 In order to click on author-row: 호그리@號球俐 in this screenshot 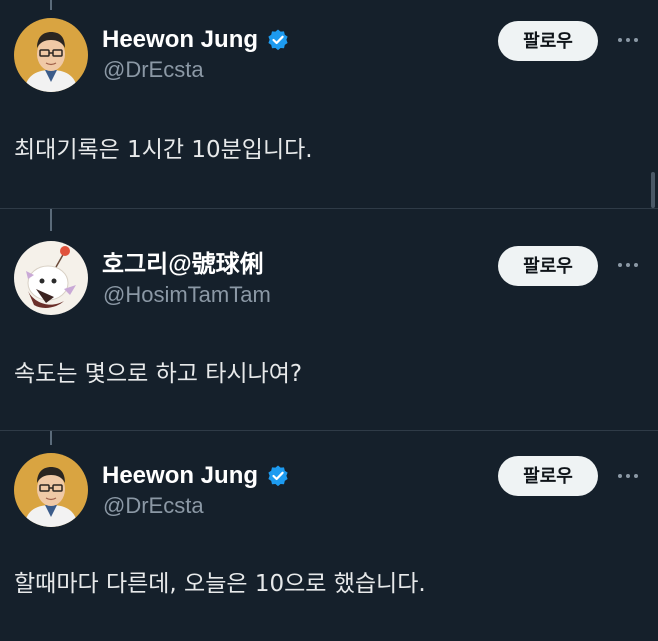, I will do `click(183, 265)`.